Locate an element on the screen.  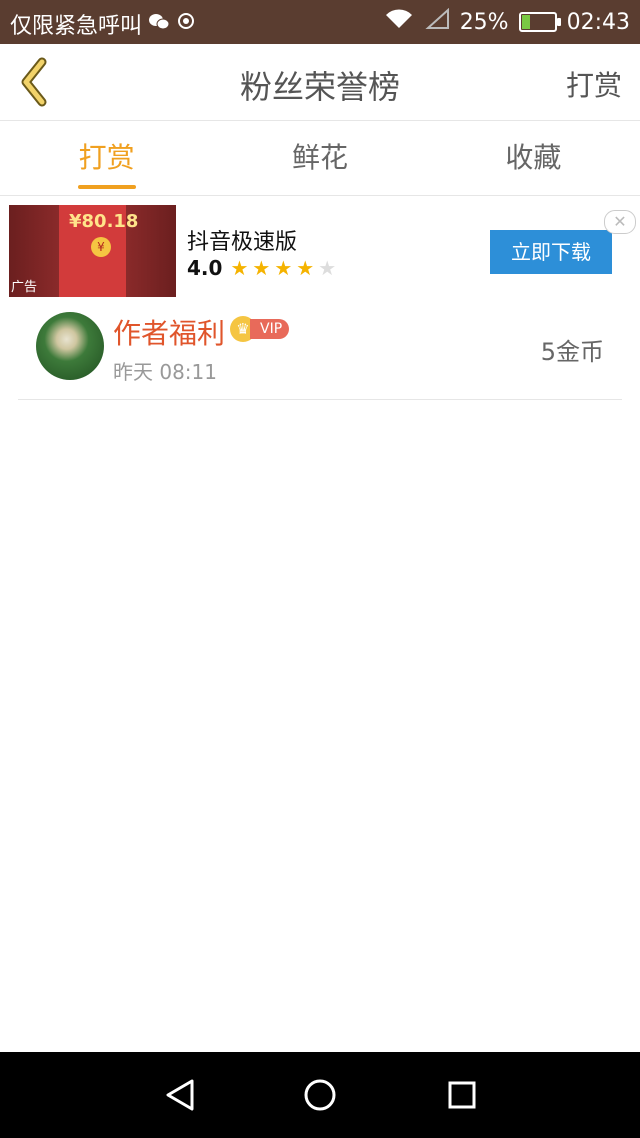
fan-amount: 5金币 is located at coordinates (572, 352).